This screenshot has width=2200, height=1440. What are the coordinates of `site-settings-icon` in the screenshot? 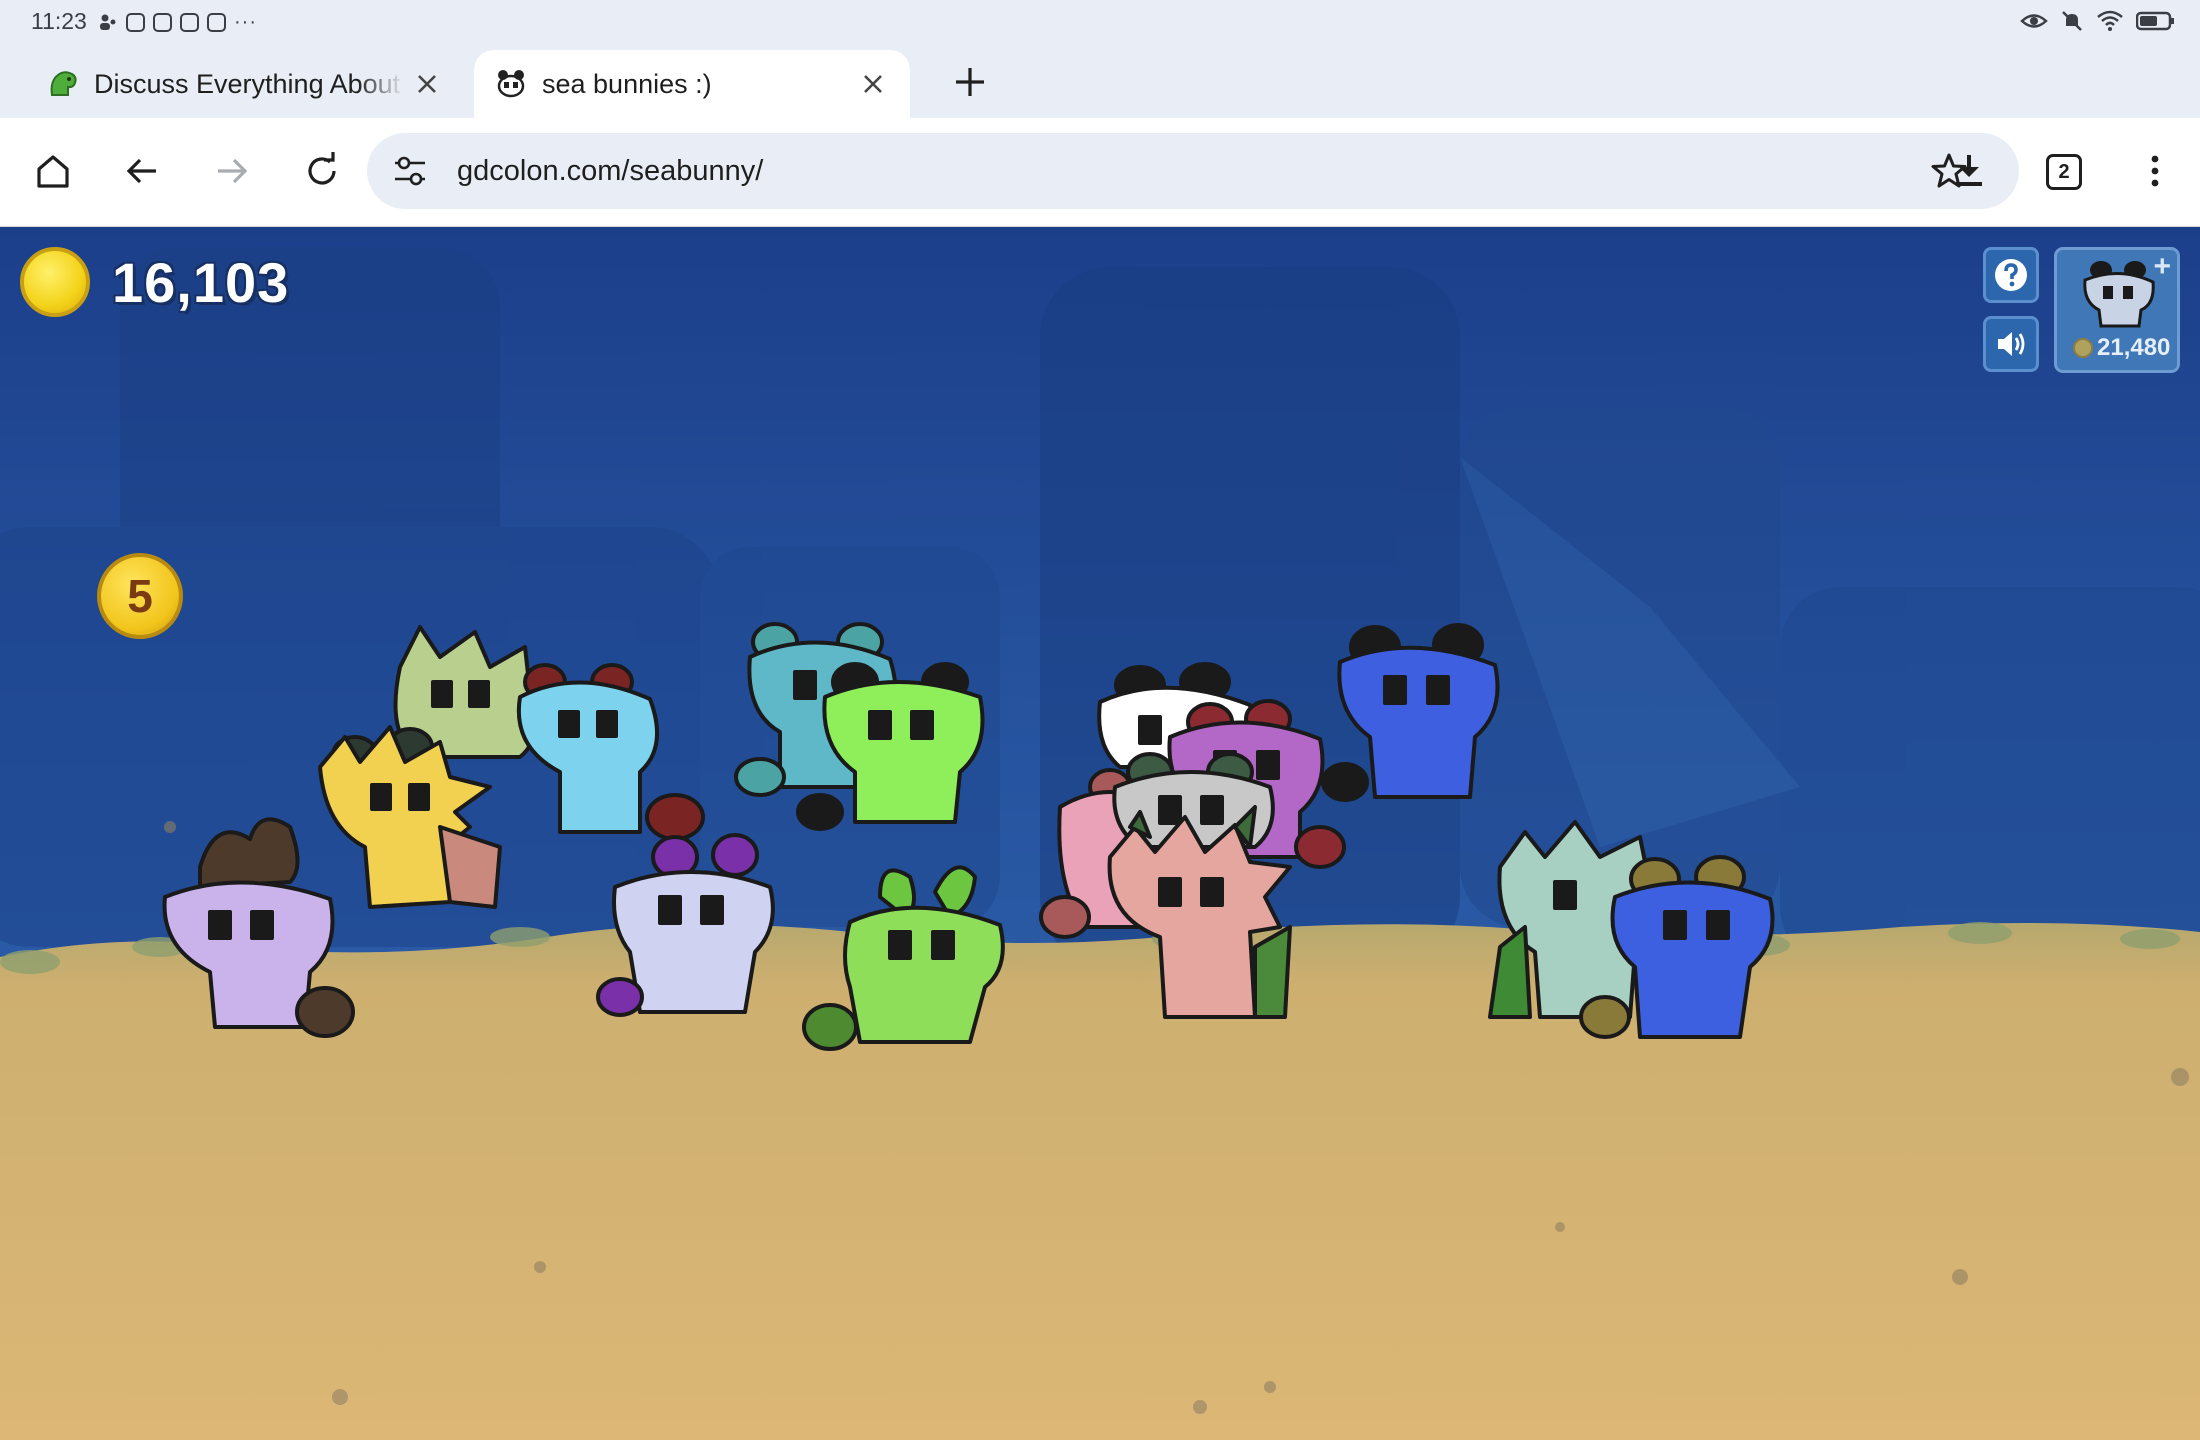 It's located at (410, 171).